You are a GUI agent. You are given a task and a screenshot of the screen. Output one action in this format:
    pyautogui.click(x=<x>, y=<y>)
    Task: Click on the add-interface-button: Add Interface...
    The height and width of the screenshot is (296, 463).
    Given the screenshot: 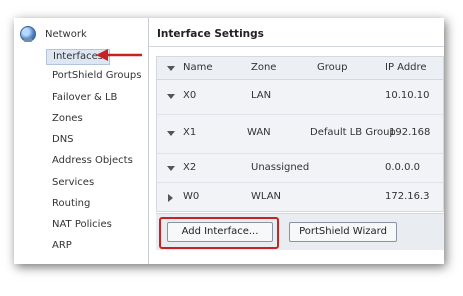 What is the action you would take?
    pyautogui.click(x=220, y=232)
    